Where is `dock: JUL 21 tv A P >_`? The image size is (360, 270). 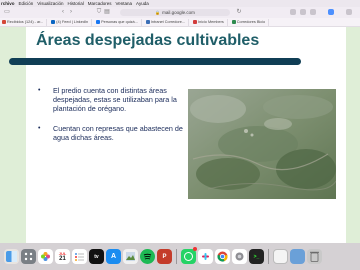
dock: JUL 21 tv A P >_ is located at coordinates (180, 256).